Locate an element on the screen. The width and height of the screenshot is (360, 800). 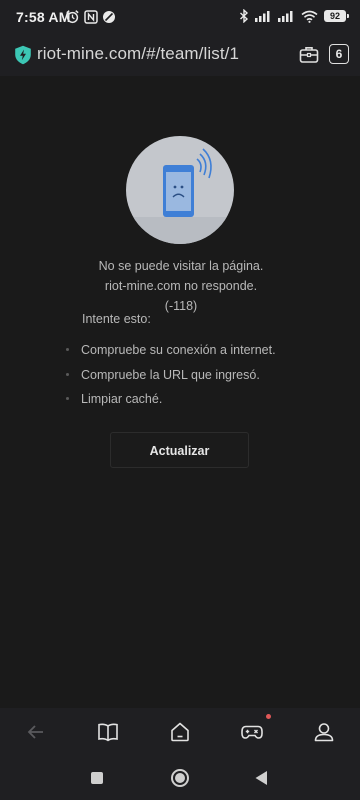
disconnected-phone-icon is located at coordinates (180, 190).